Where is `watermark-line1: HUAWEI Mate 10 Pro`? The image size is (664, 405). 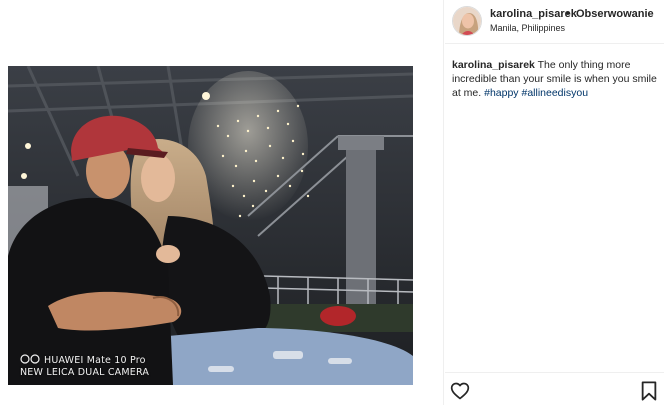
watermark-line1: HUAWEI Mate 10 Pro is located at coordinates (95, 360).